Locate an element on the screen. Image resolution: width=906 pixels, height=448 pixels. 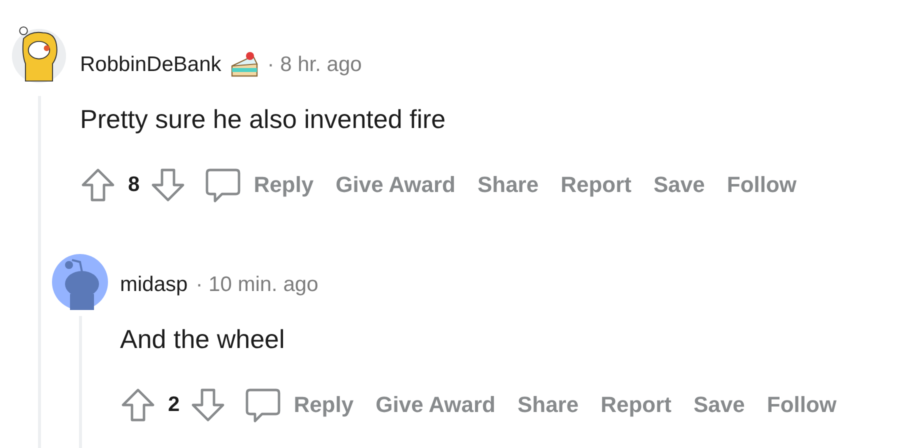
comment-text: And the wheel is located at coordinates (203, 339).